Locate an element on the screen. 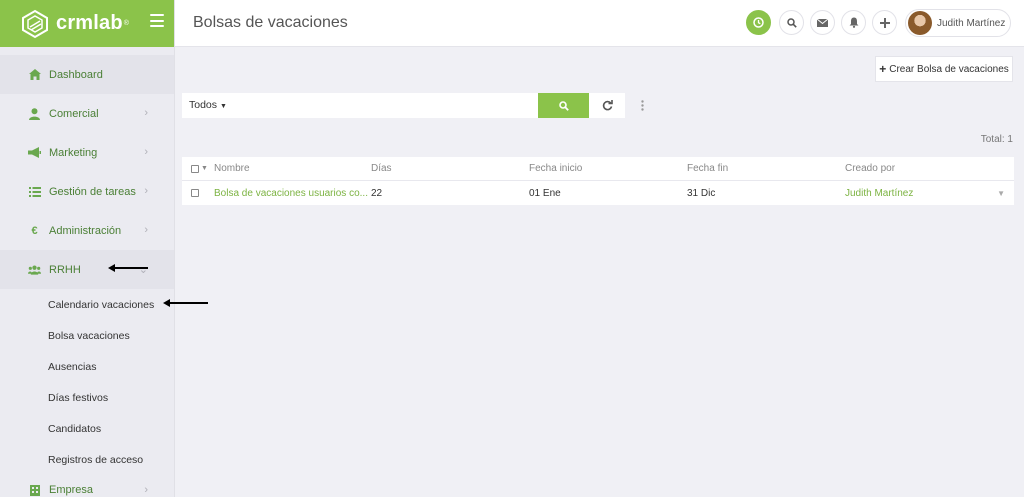 This screenshot has width=1024, height=497. row-checkbox is located at coordinates (195, 193).